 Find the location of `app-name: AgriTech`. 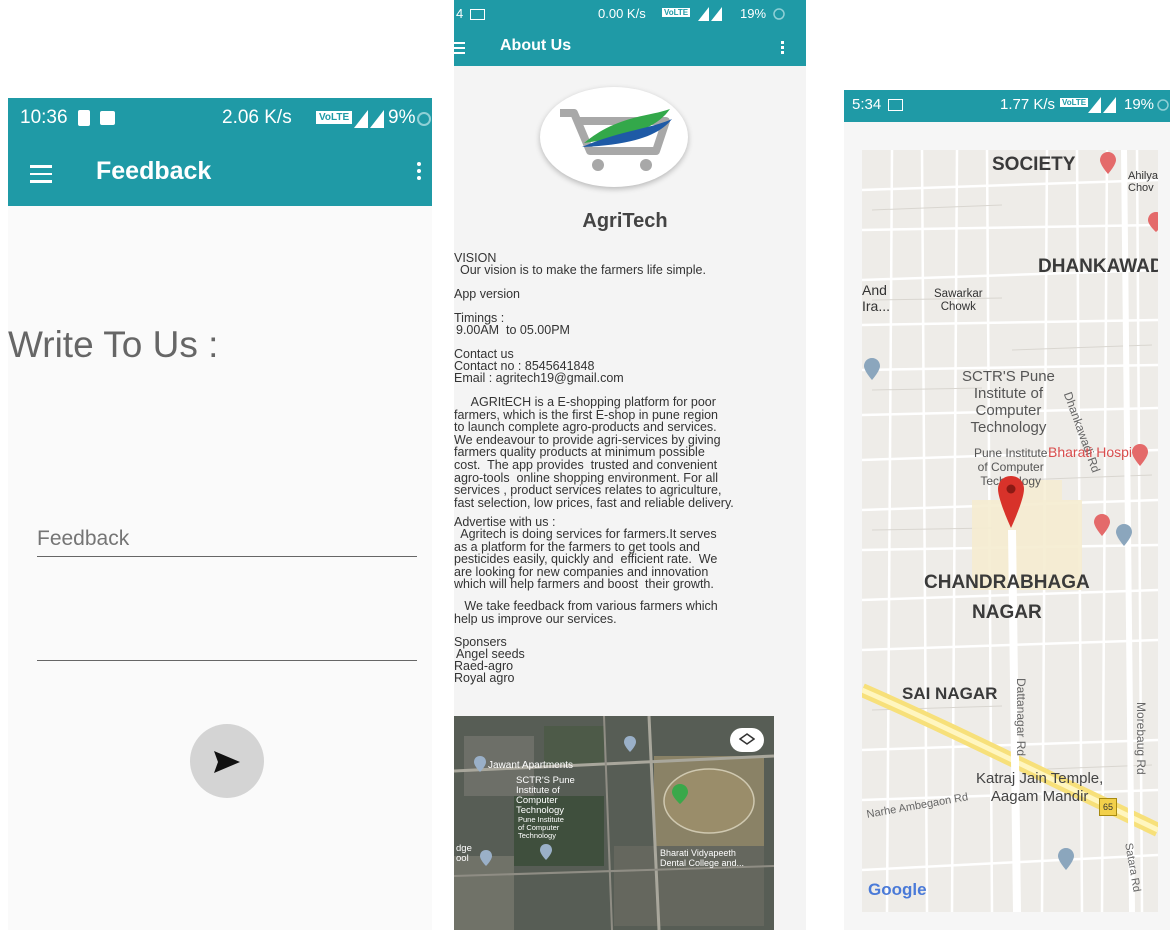

app-name: AgriTech is located at coordinates (625, 221).